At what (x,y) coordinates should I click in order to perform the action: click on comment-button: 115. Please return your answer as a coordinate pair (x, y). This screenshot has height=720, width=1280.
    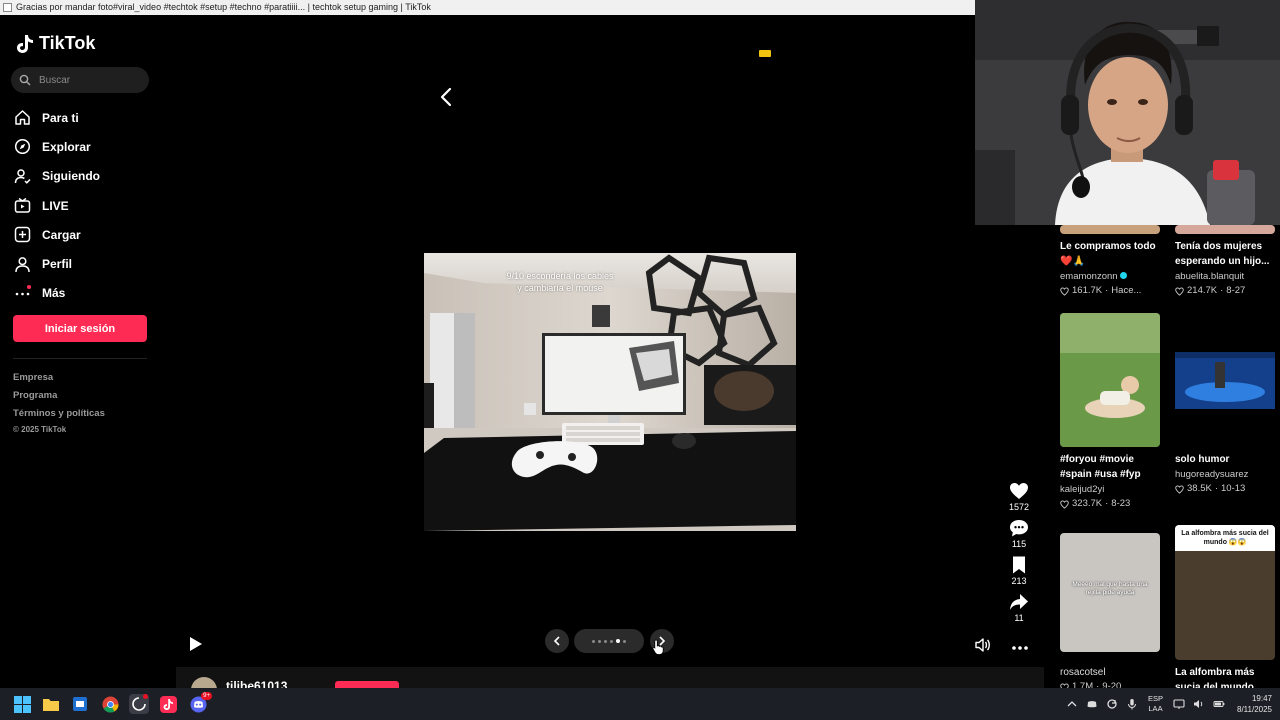
    Looking at the image, I should click on (1019, 533).